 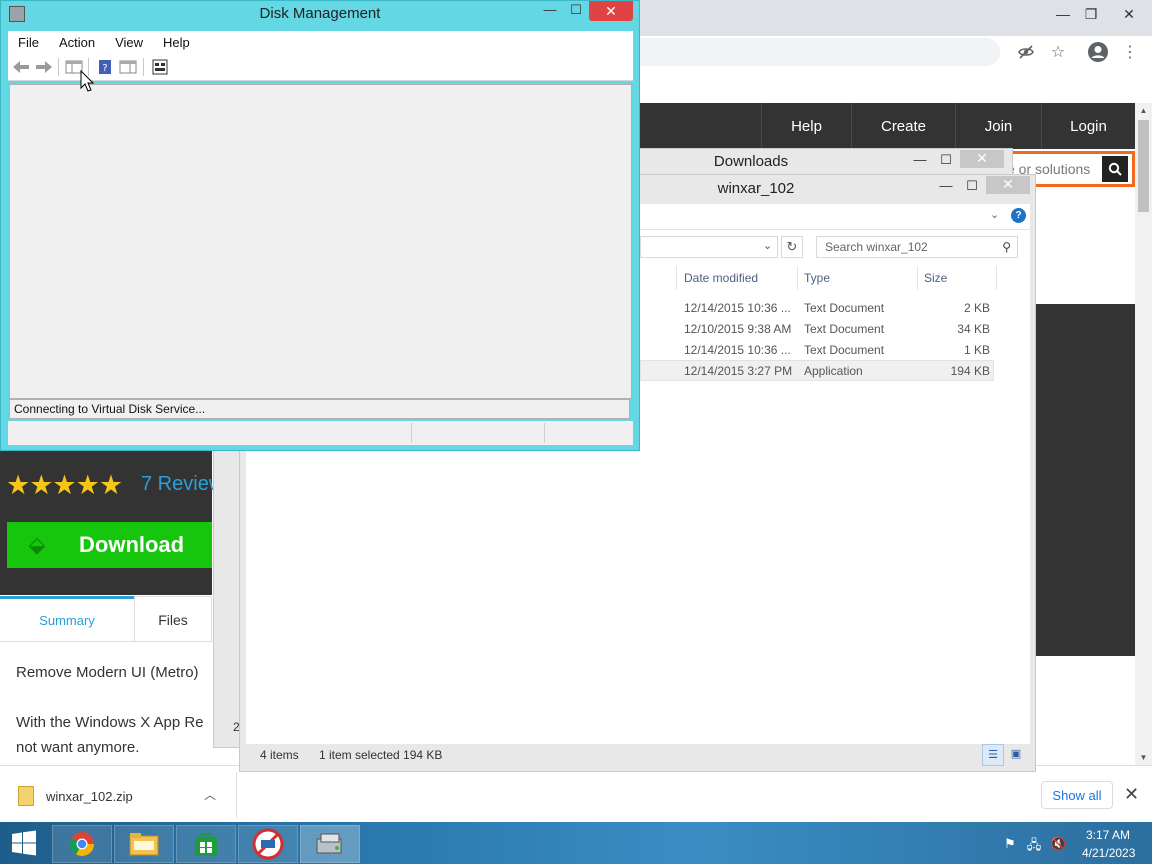 What do you see at coordinates (1130, 52) in the screenshot?
I see `browser-menu-icon: ⋮` at bounding box center [1130, 52].